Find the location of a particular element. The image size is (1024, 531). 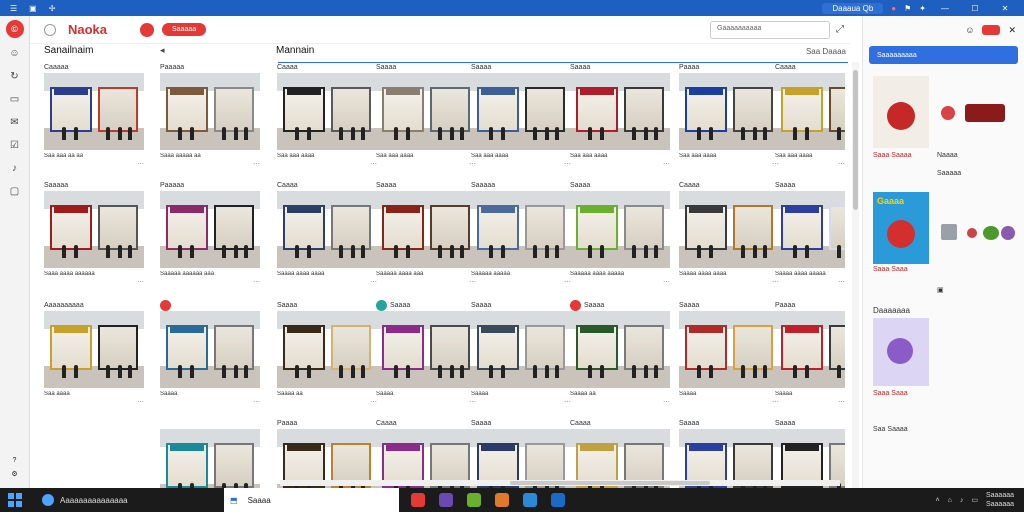

notification-icon: ● is located at coordinates (893, 8).